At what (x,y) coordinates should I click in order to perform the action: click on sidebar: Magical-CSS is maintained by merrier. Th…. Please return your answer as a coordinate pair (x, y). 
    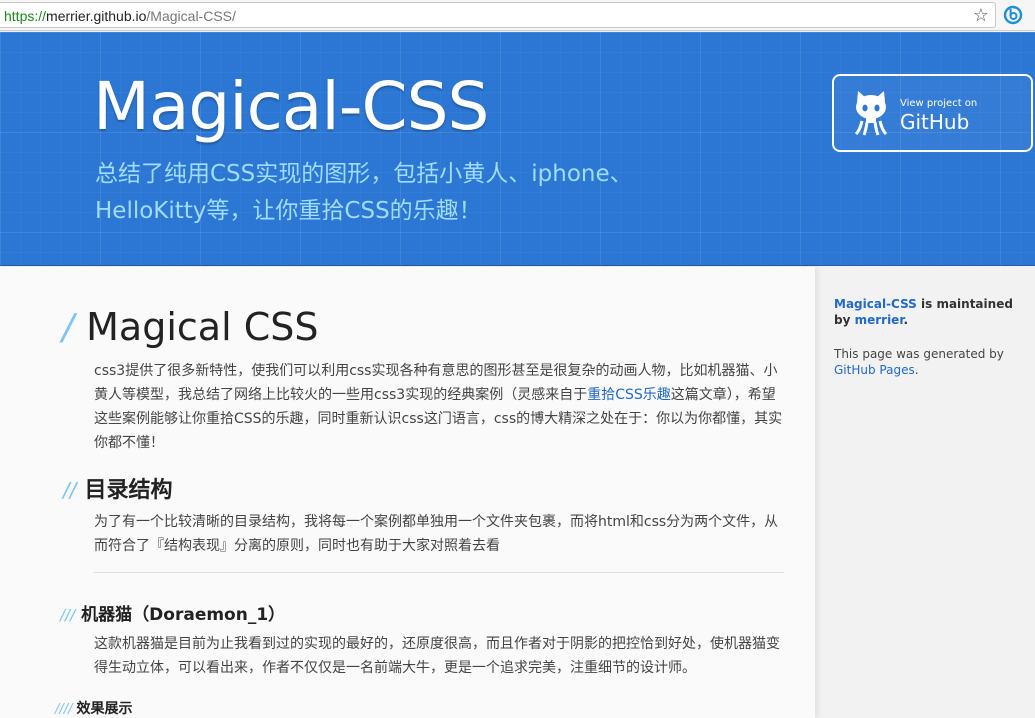
    Looking at the image, I should click on (929, 337).